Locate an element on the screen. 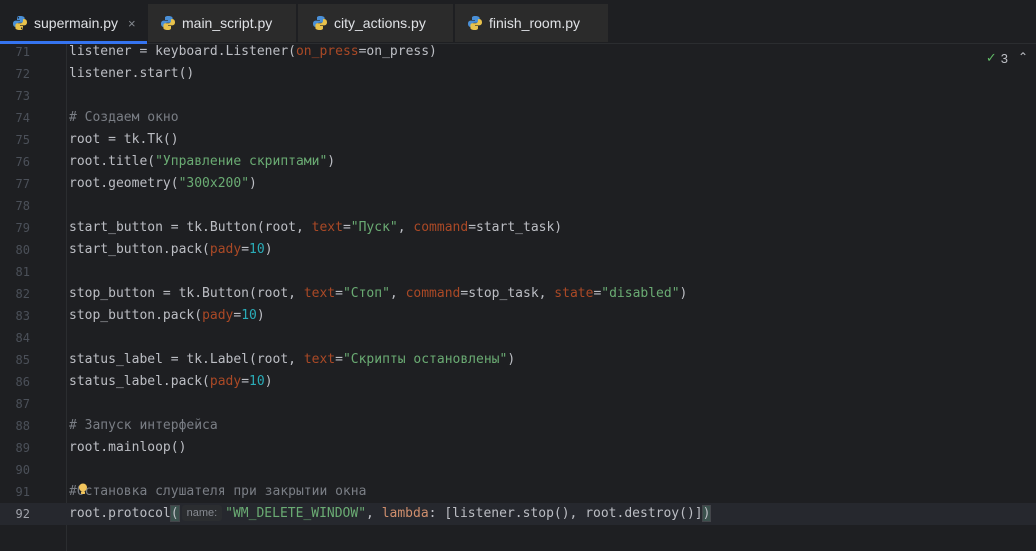  code-line: 87 is located at coordinates (518, 404).